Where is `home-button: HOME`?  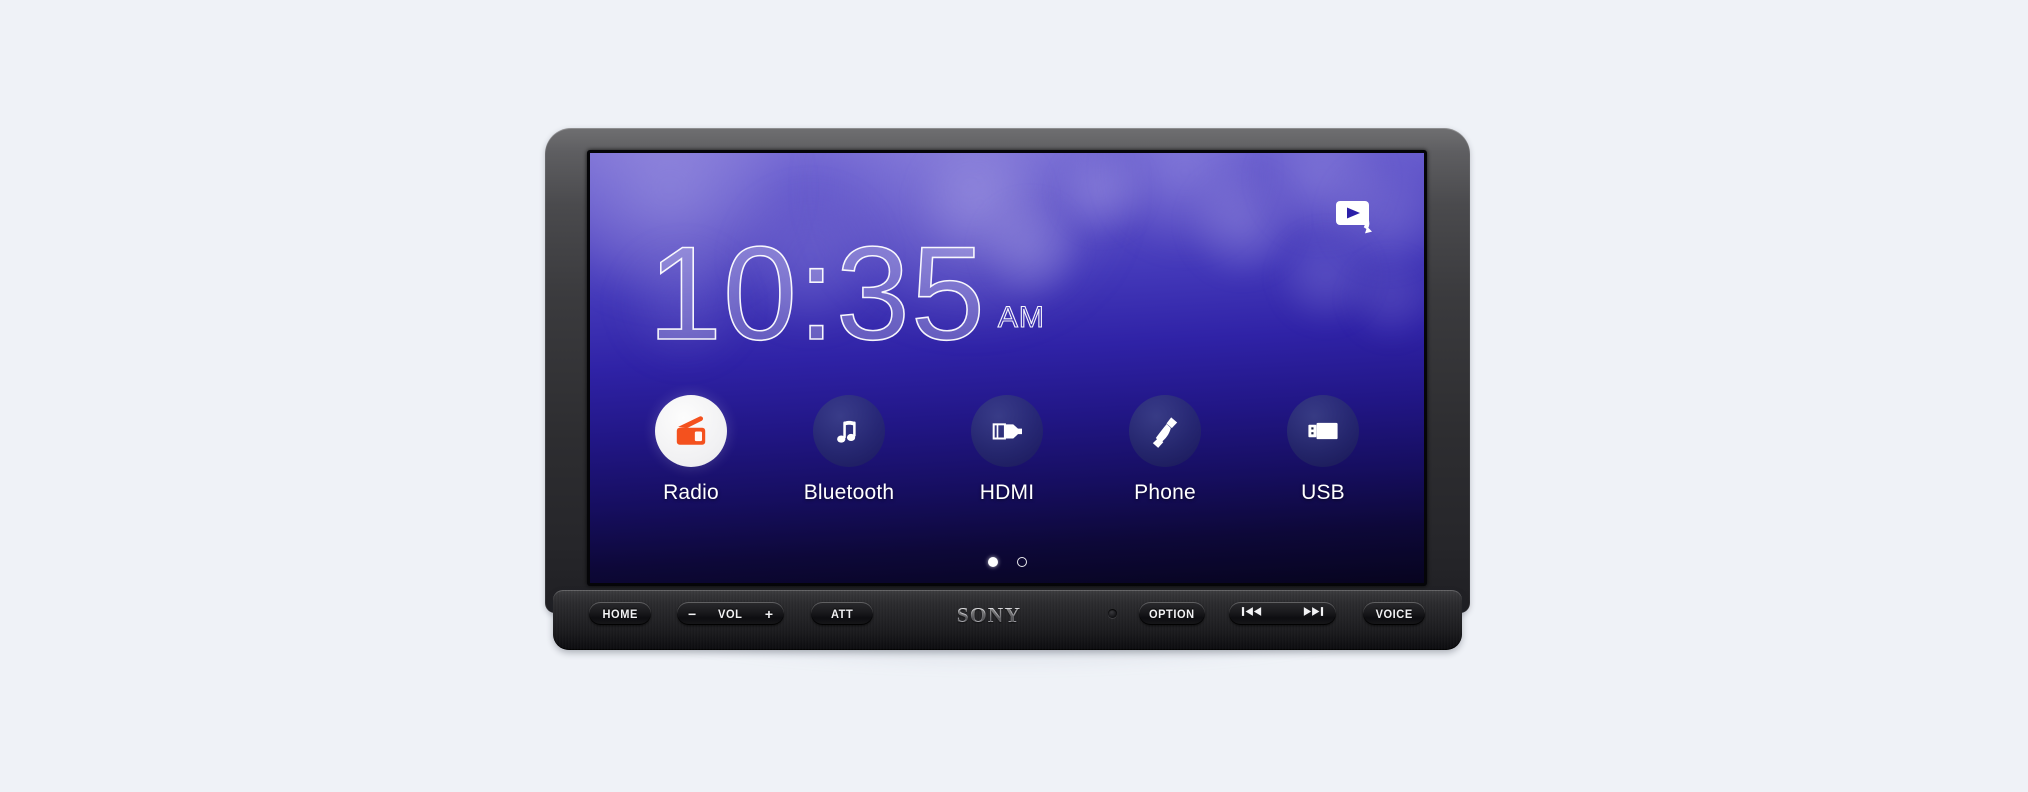
home-button: HOME is located at coordinates (620, 613).